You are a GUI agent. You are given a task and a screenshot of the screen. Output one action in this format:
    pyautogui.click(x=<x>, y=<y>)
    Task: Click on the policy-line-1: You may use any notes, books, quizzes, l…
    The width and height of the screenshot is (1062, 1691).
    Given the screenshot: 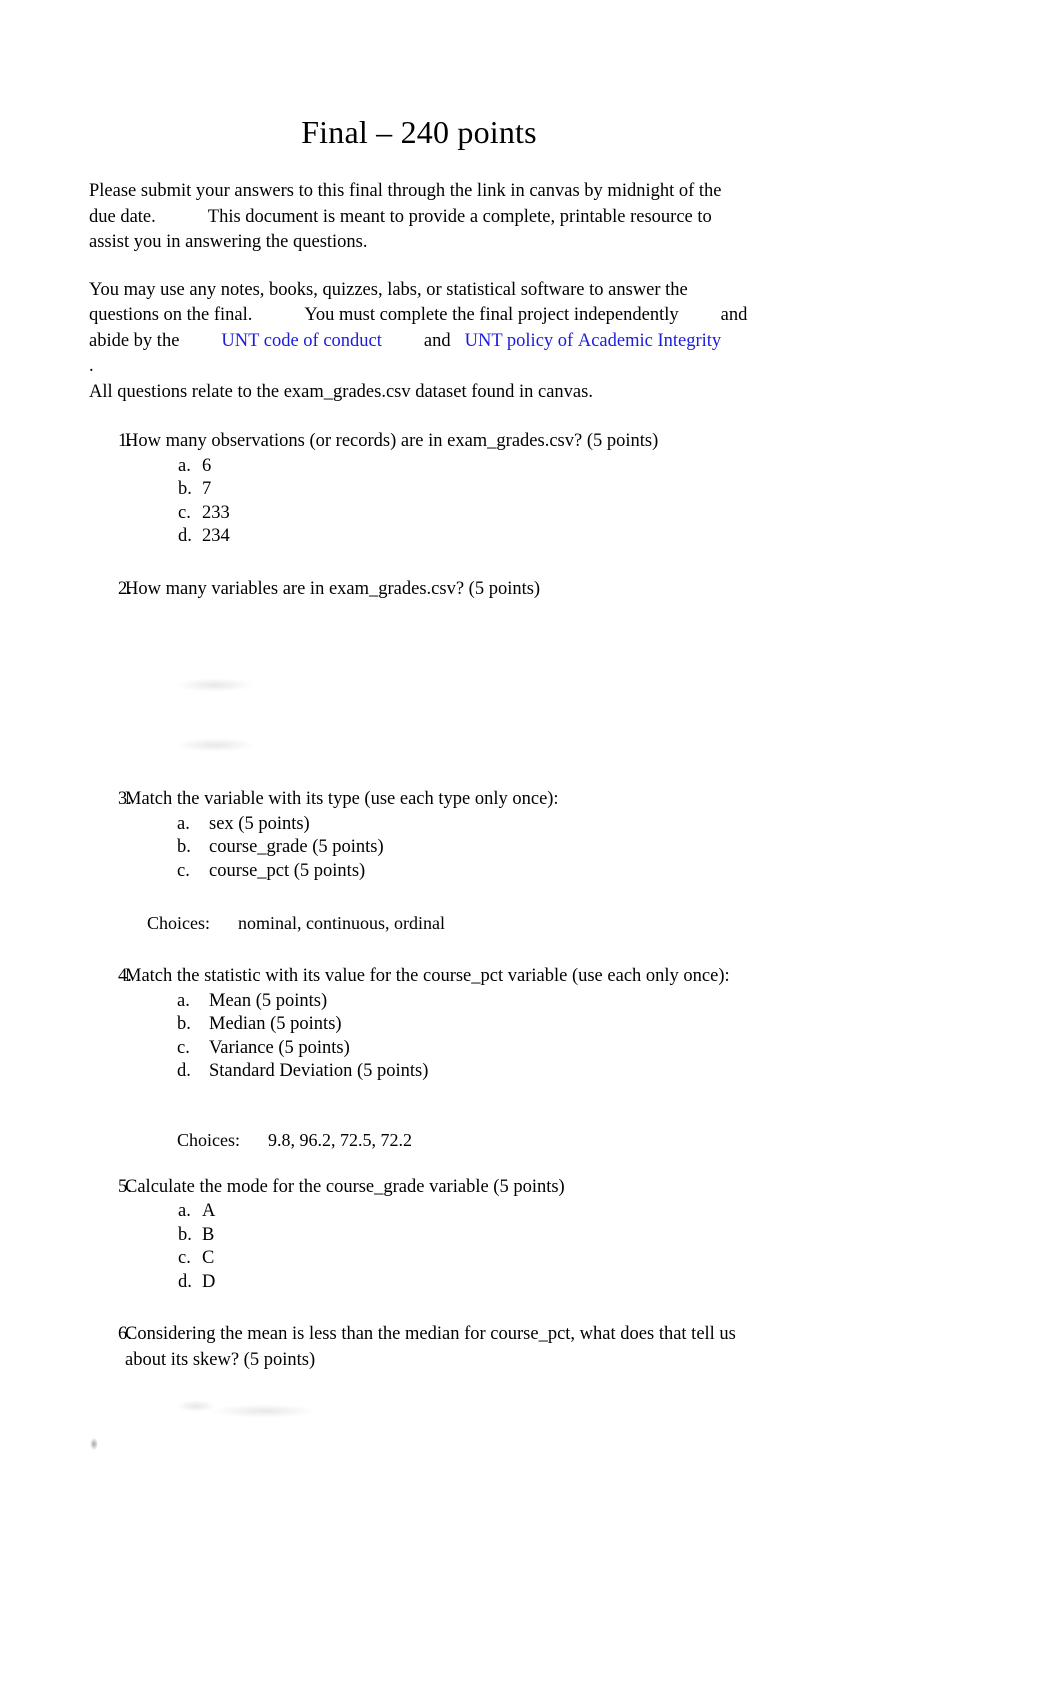 What is the action you would take?
    pyautogui.click(x=375, y=289)
    